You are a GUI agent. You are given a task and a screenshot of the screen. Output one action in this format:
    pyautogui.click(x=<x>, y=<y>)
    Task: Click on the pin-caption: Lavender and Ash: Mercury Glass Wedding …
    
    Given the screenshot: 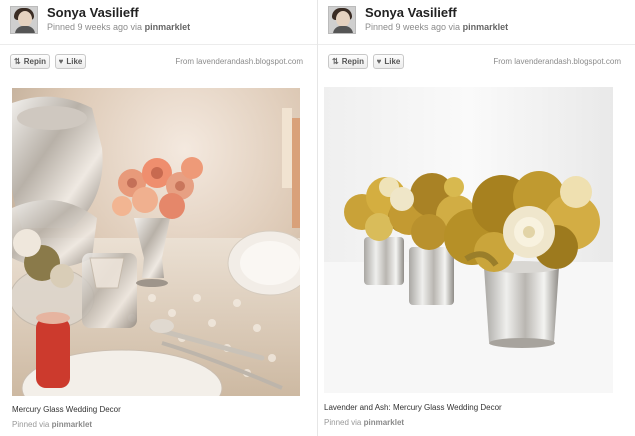 What is the action you would take?
    pyautogui.click(x=413, y=407)
    